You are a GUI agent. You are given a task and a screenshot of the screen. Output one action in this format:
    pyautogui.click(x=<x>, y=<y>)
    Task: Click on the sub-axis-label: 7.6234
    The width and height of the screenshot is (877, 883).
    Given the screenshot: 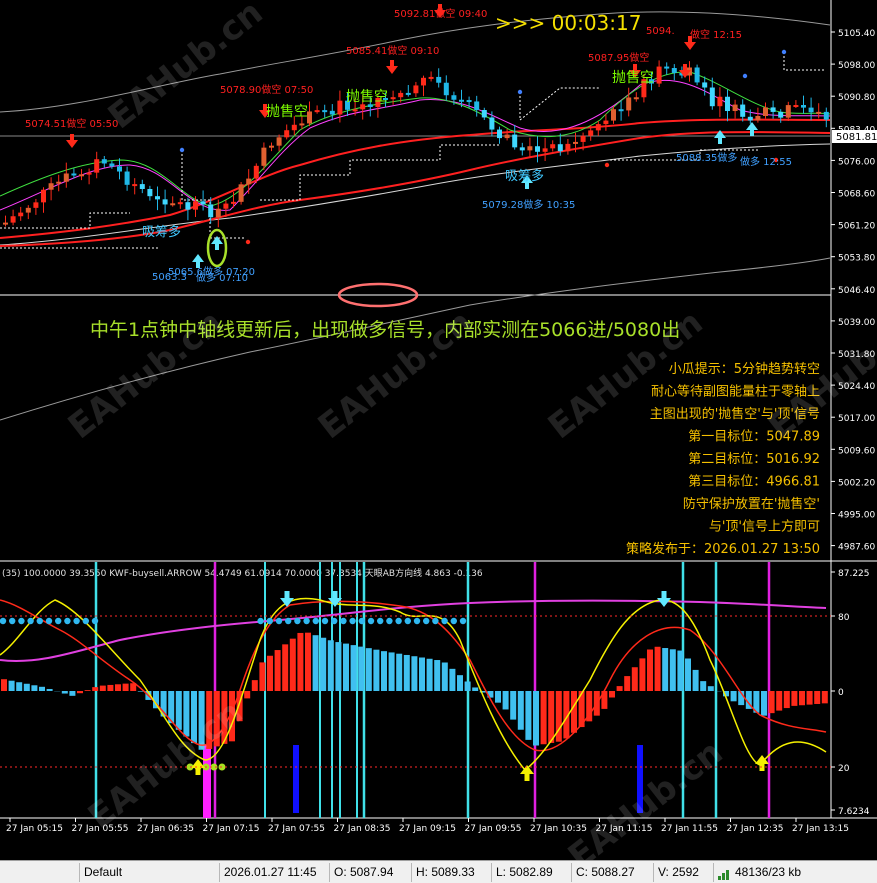 What is the action you would take?
    pyautogui.click(x=854, y=812)
    